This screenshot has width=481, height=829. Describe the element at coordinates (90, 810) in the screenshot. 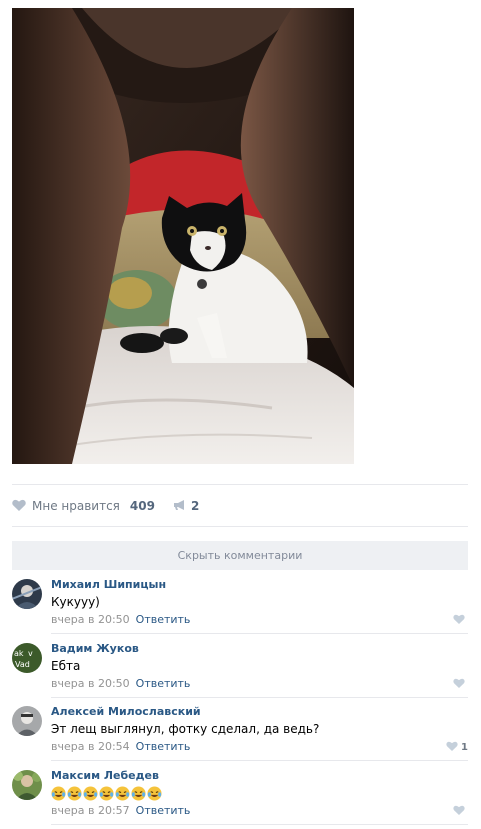

I see `comment-time: вчера в 20:57` at that location.